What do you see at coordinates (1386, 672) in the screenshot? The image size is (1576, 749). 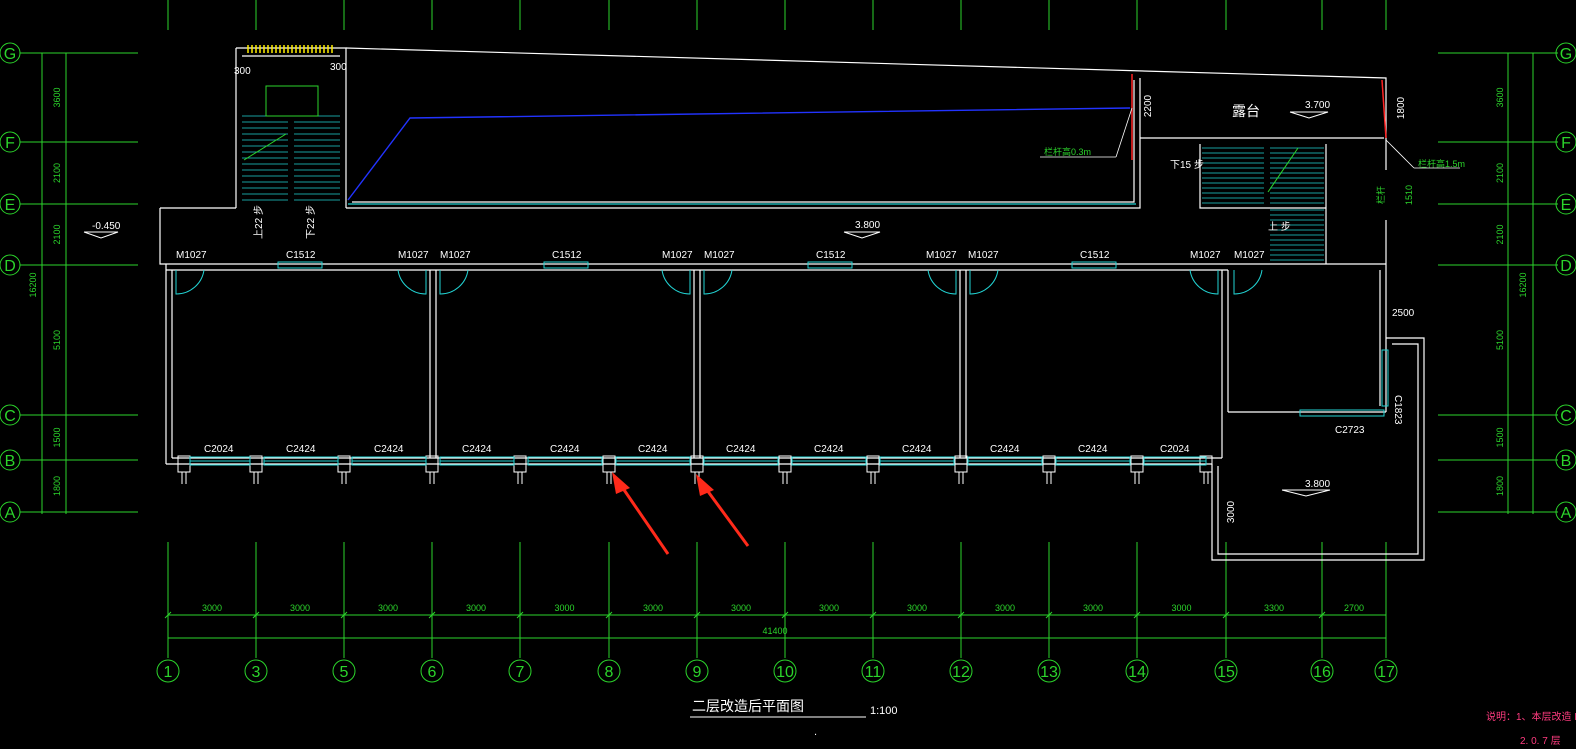 I see `svg-text: 17` at bounding box center [1386, 672].